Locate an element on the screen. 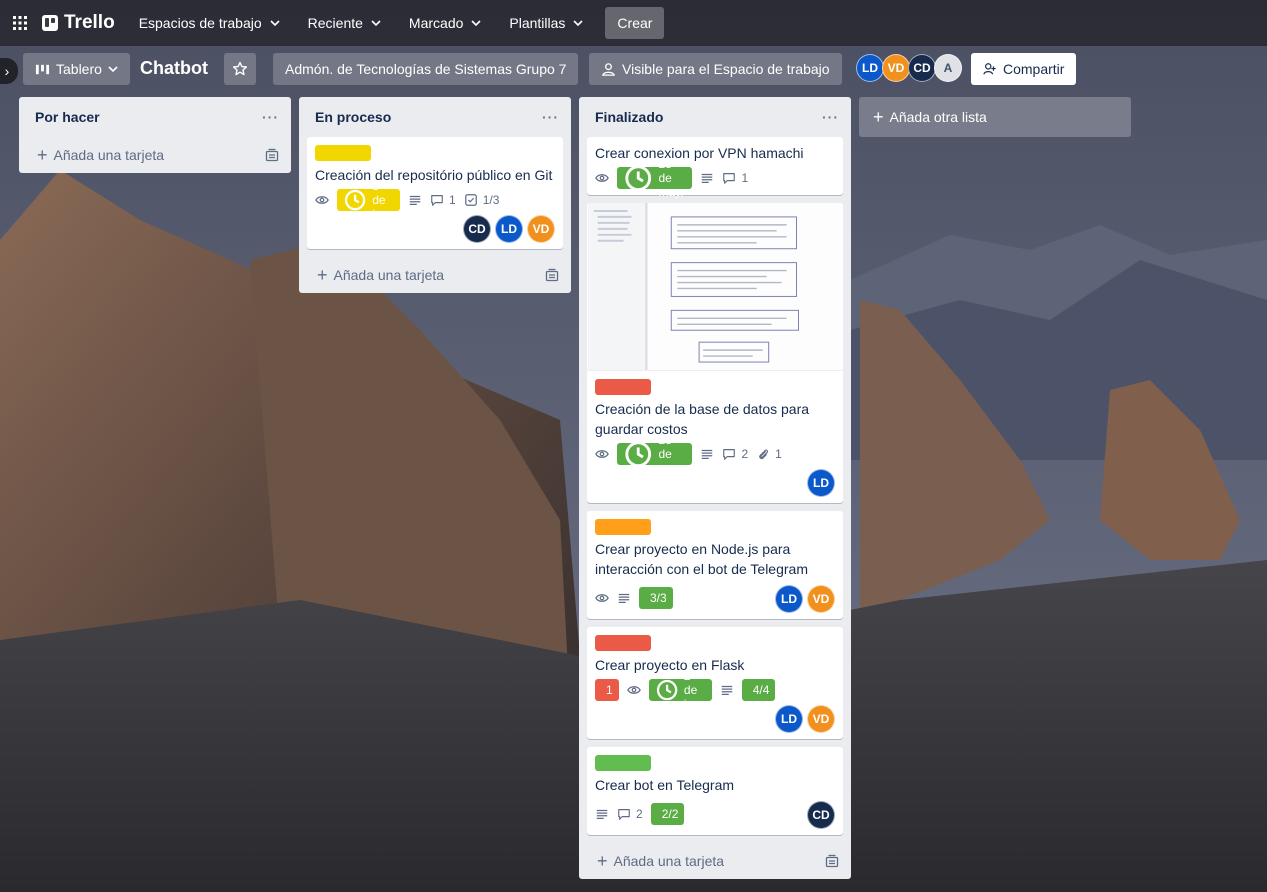 The height and width of the screenshot is (892, 1267). app-switcher-icon is located at coordinates (20, 23).